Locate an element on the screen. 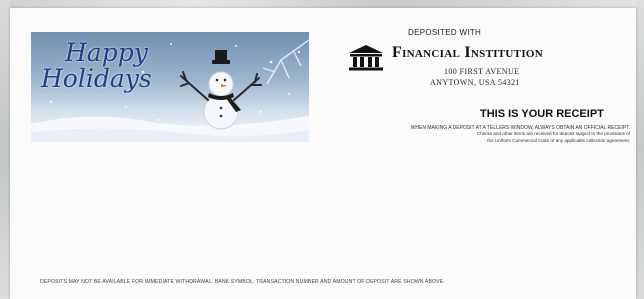 Image resolution: width=644 pixels, height=299 pixels. greeting-line-2: Holidays is located at coordinates (96, 78).